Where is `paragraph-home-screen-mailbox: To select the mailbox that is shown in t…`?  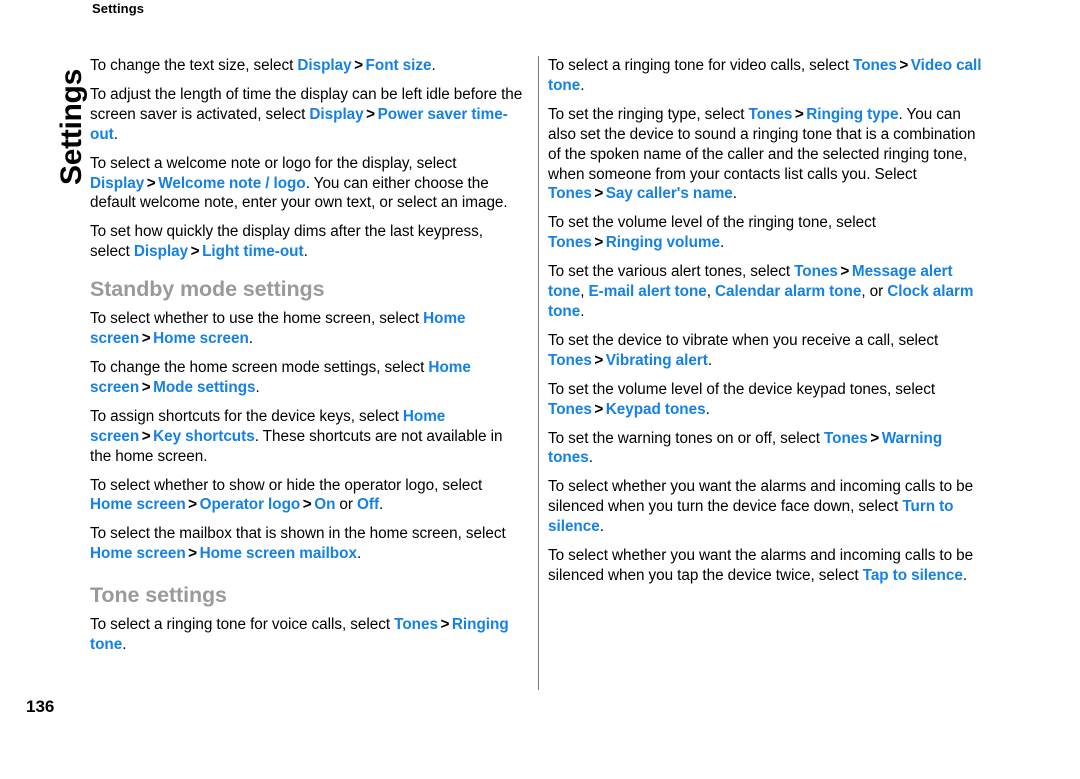
paragraph-home-screen-mailbox: To select the mailbox that is shown in t… is located at coordinates (307, 544).